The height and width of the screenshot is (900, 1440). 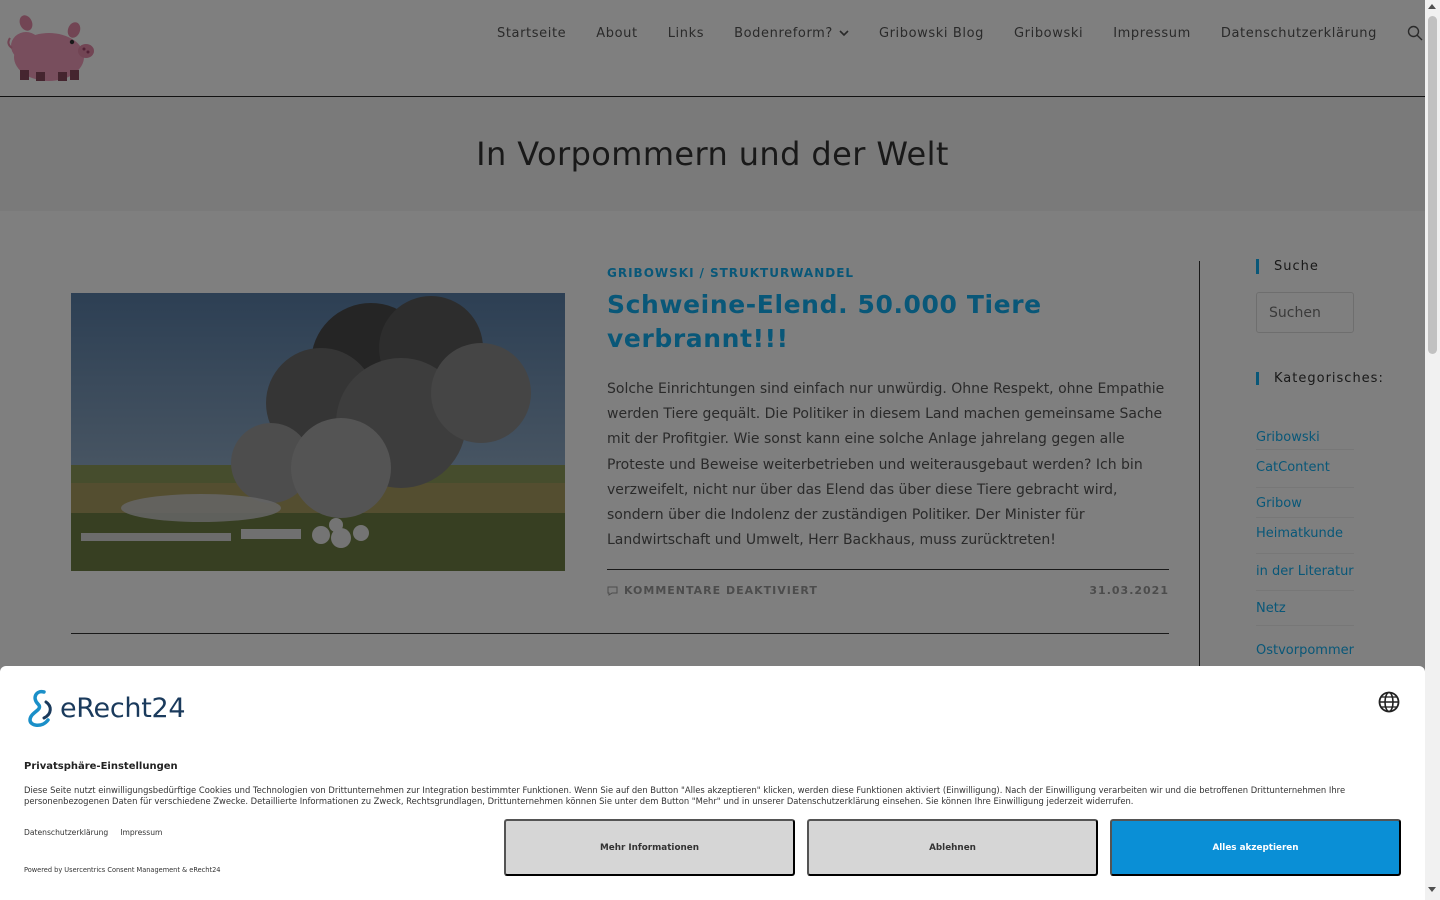 I want to click on erecht24-logo-icon, so click(x=40, y=708).